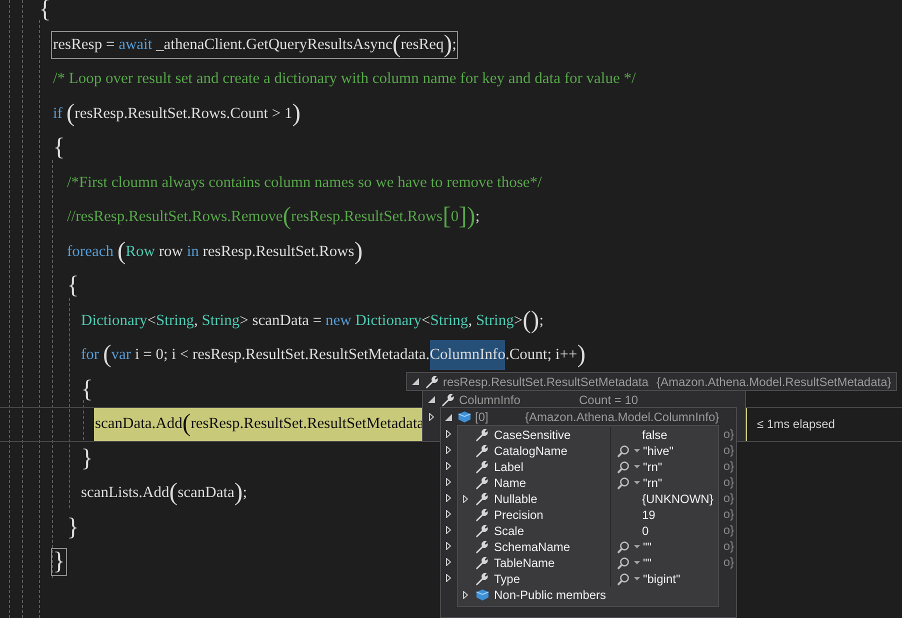 The image size is (902, 618). I want to click on code-line: /* Loop over result set and create a dictionary with column name for key and data for value */, so click(344, 79).